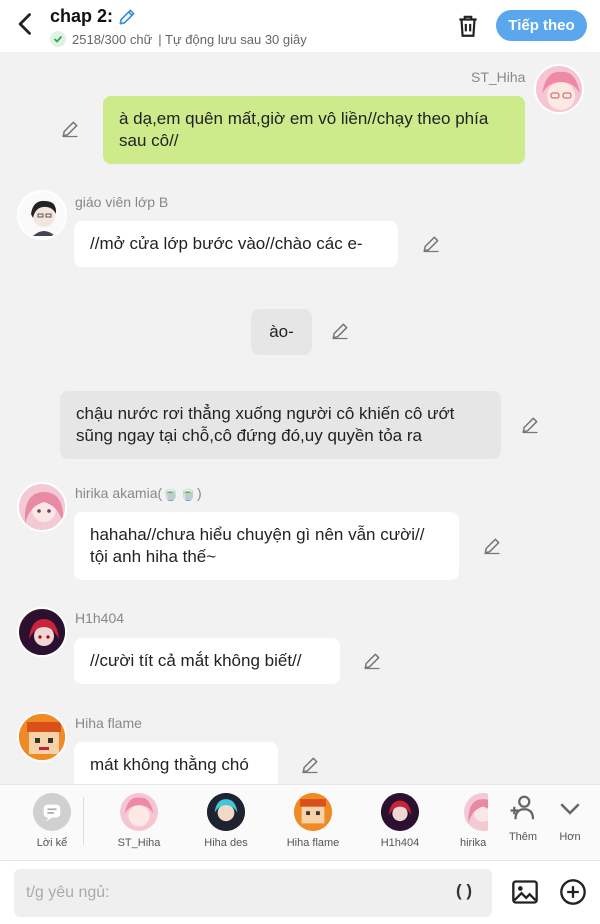  I want to click on collapse-label: Hơn, so click(570, 837).